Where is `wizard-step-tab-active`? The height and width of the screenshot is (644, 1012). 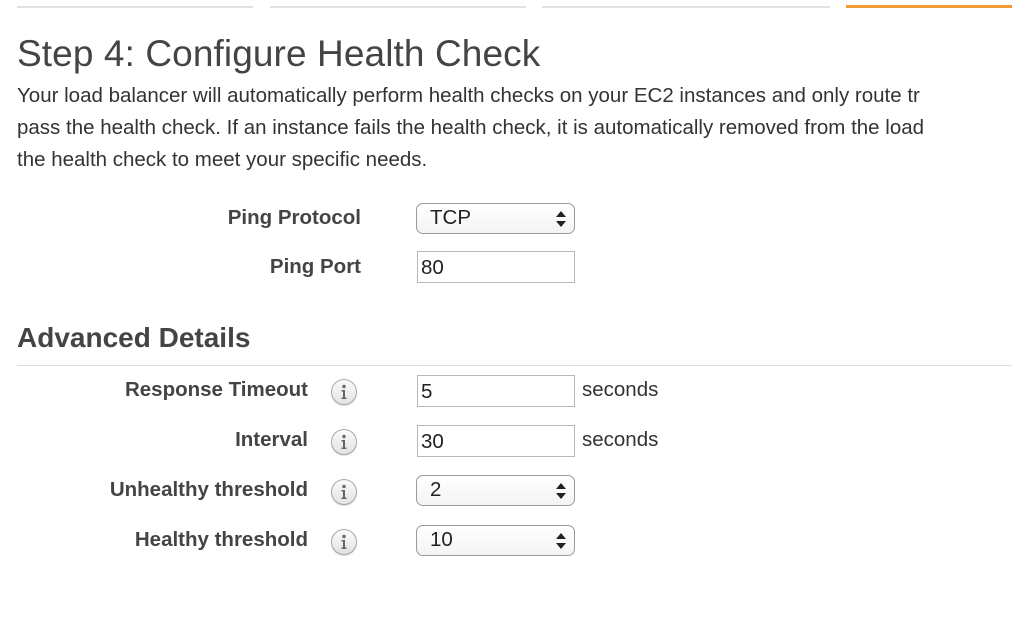 wizard-step-tab-active is located at coordinates (929, 6).